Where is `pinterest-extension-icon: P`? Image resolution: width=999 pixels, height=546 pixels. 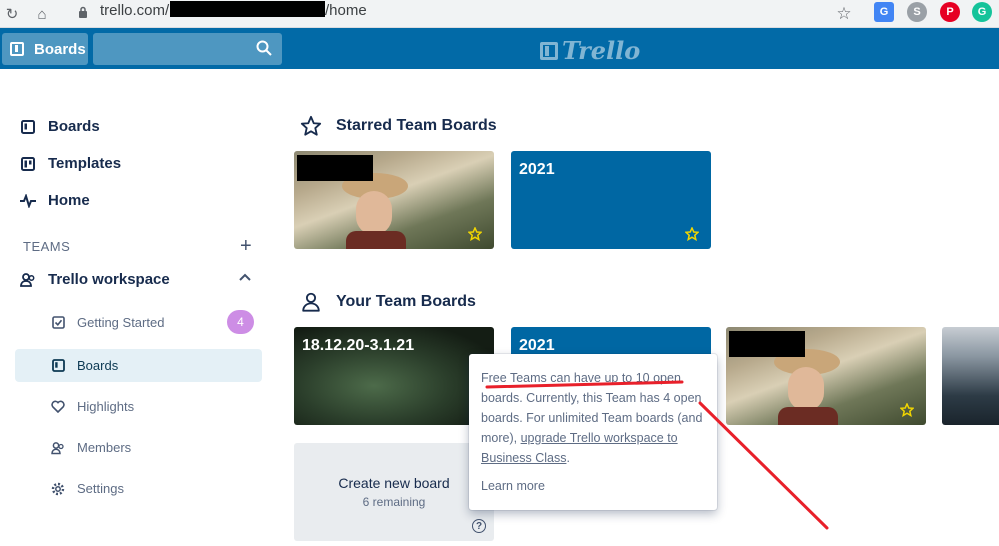 pinterest-extension-icon: P is located at coordinates (950, 12).